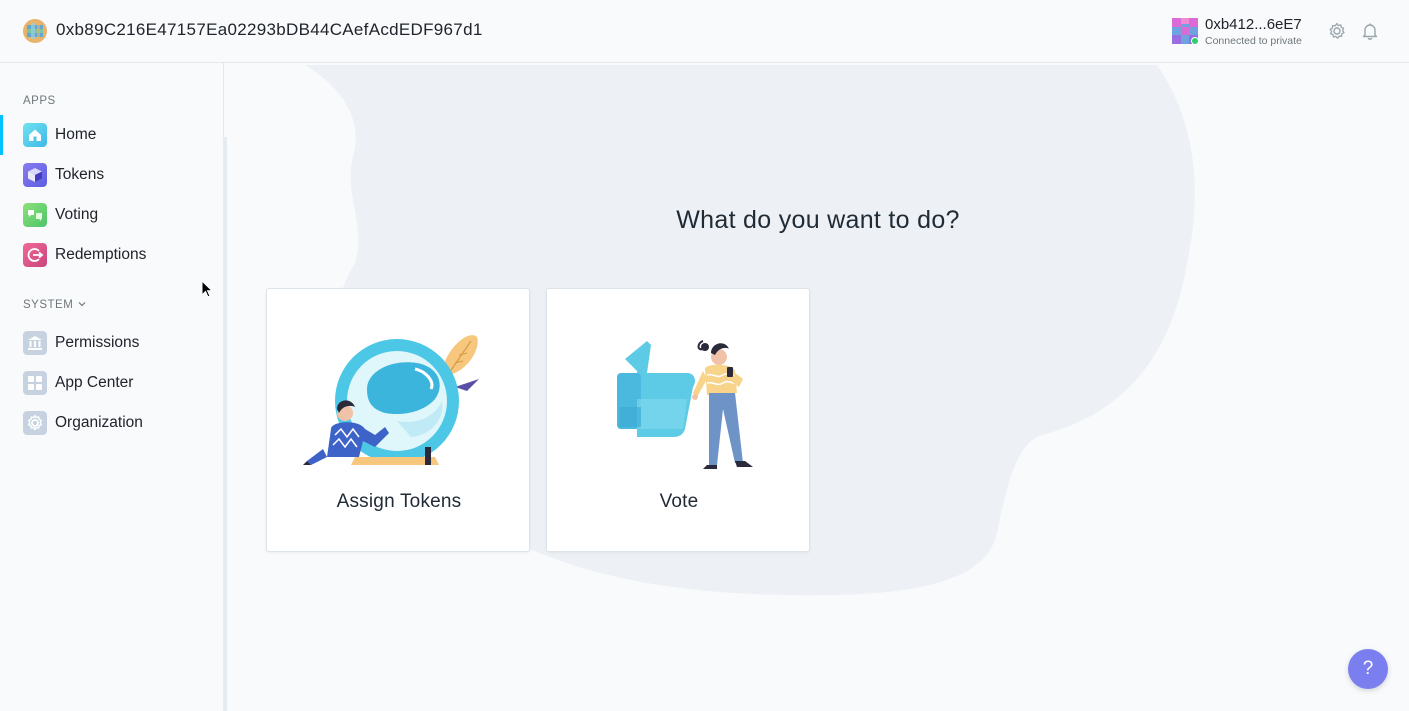  I want to click on system-section-title: SYSTEM, so click(48, 305).